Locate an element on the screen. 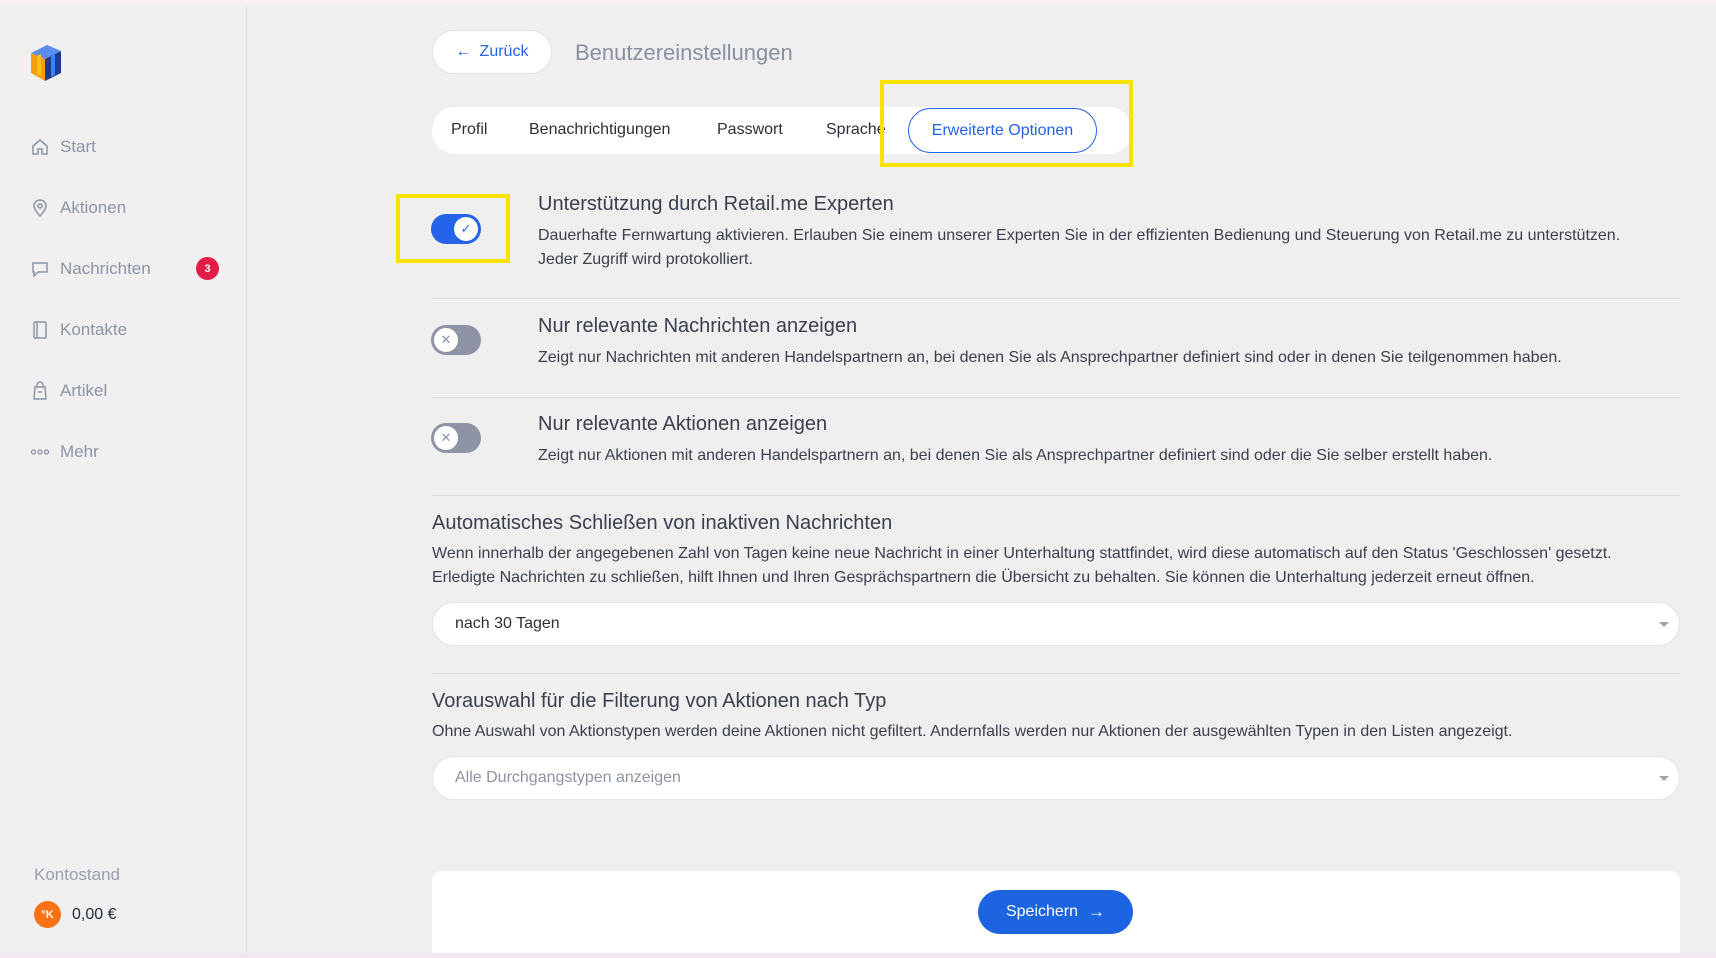  option-description: Jeder Zugriff wird protokolliert. is located at coordinates (645, 259).